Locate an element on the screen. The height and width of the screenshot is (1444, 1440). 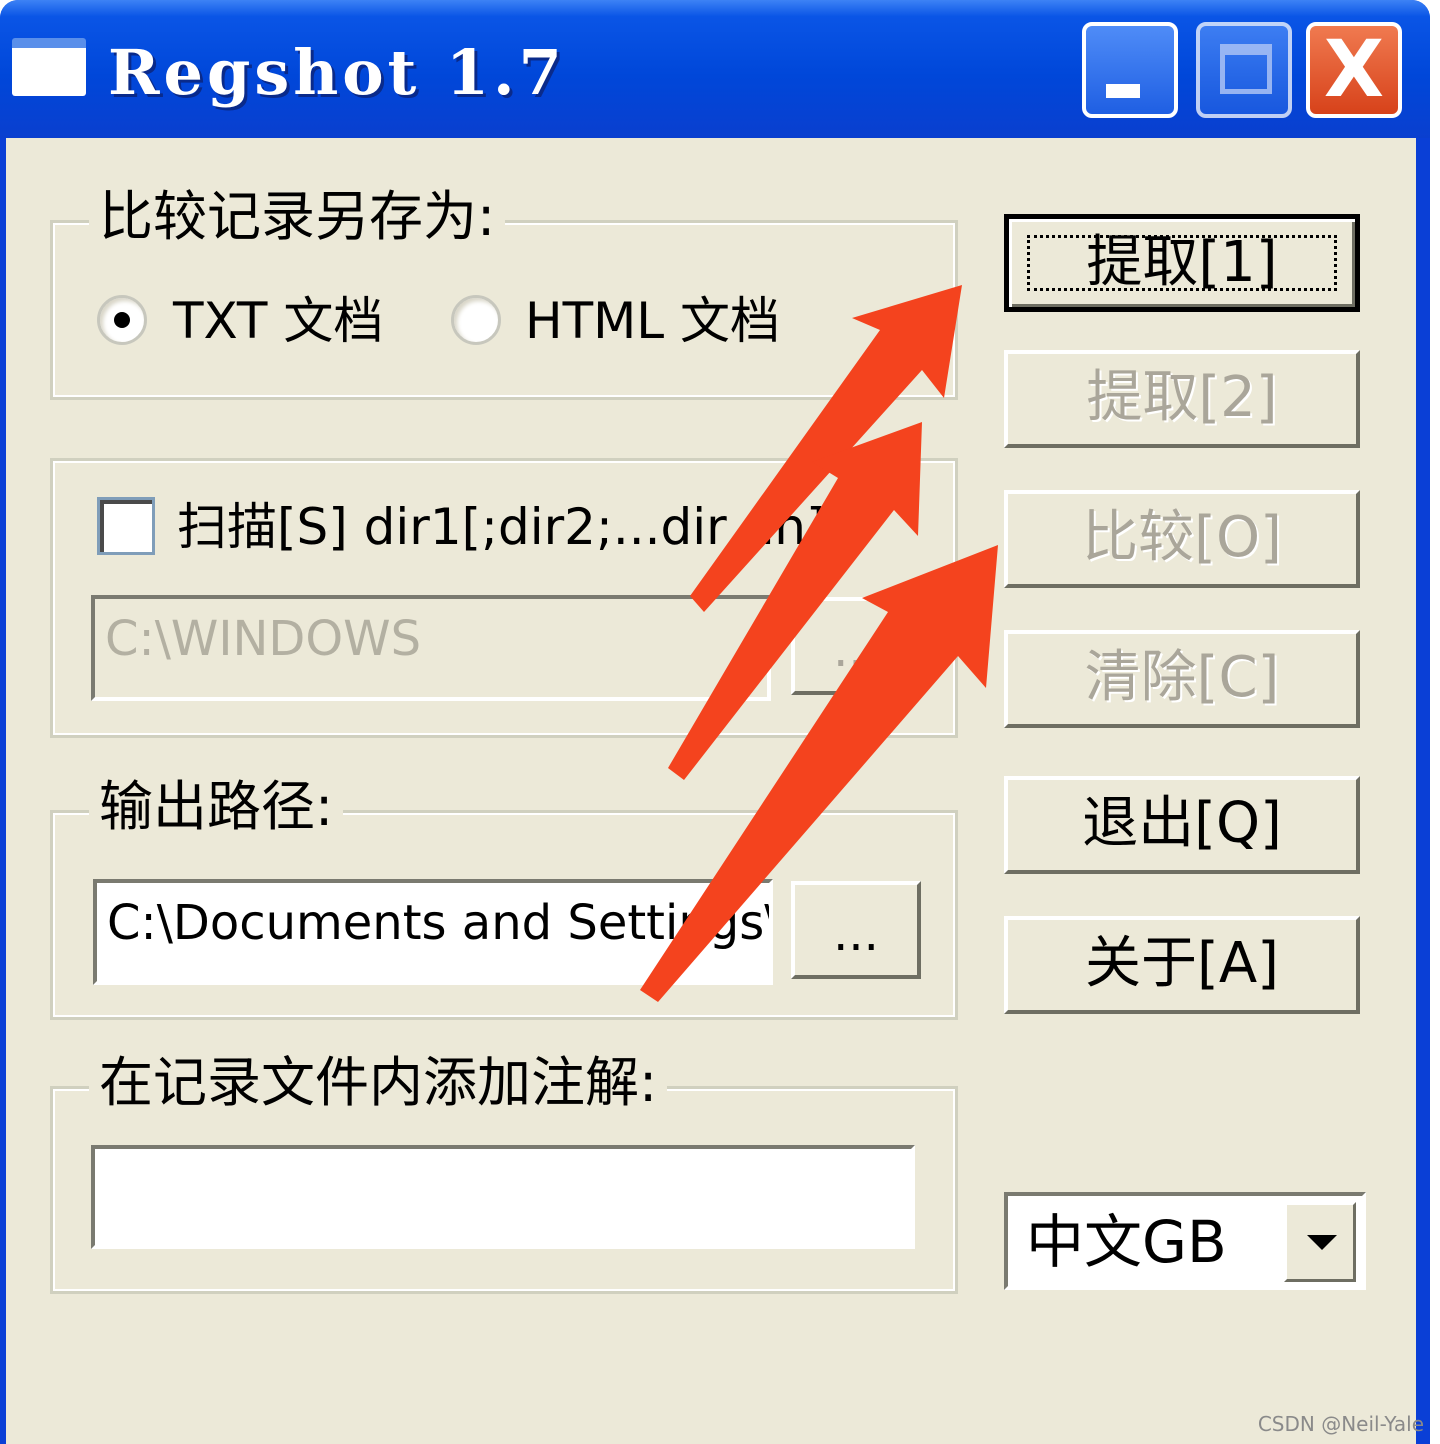
annotation-arrows is located at coordinates (819, 643).